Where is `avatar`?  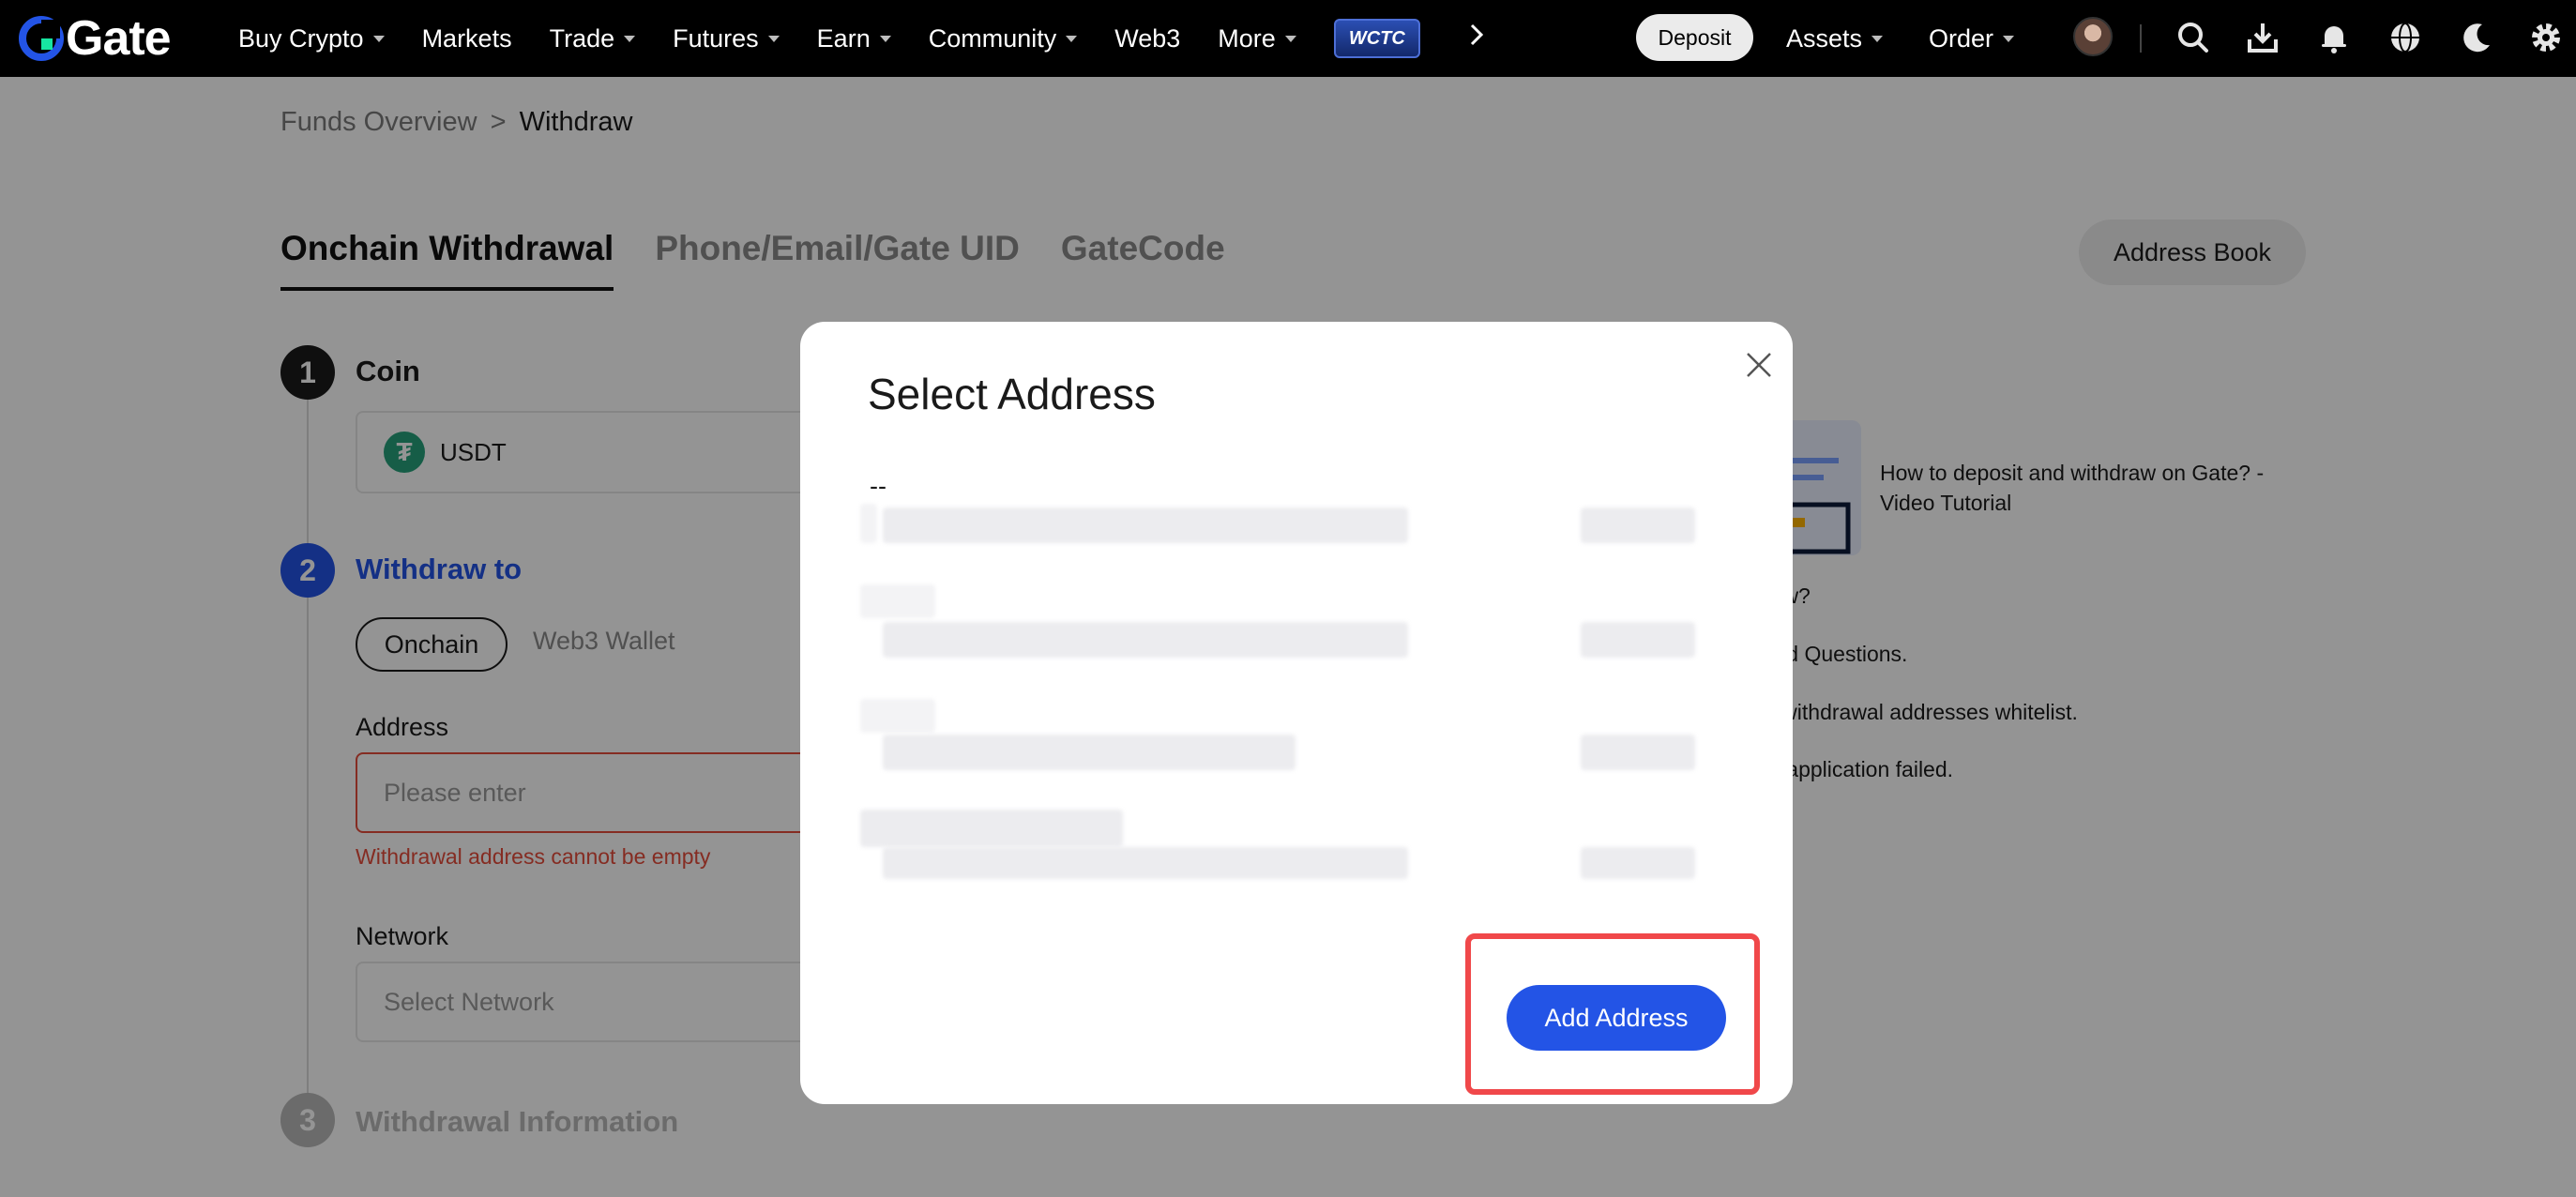 avatar is located at coordinates (2093, 36).